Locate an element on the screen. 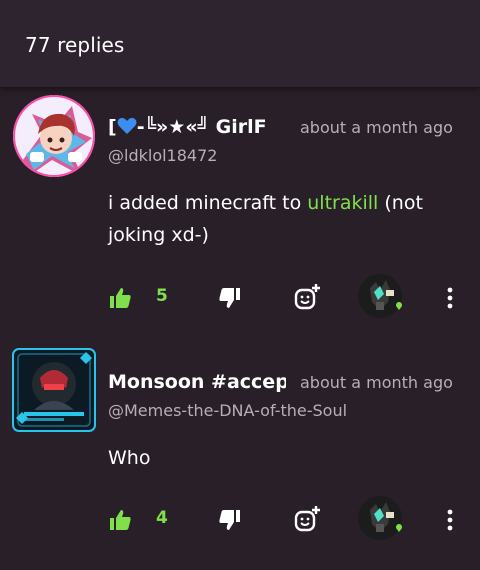  comment-1-like-count: 5 is located at coordinates (162, 296).